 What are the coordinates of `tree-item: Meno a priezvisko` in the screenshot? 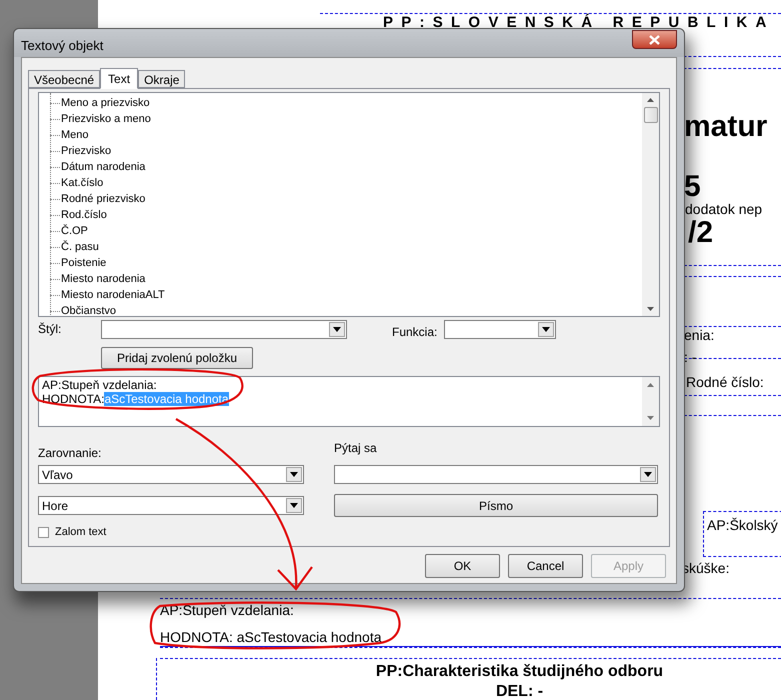 It's located at (105, 103).